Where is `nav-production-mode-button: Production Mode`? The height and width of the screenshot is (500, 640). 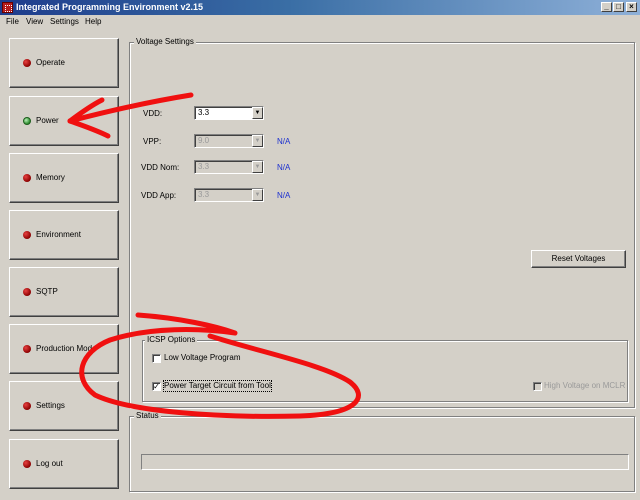 nav-production-mode-button: Production Mode is located at coordinates (64, 349).